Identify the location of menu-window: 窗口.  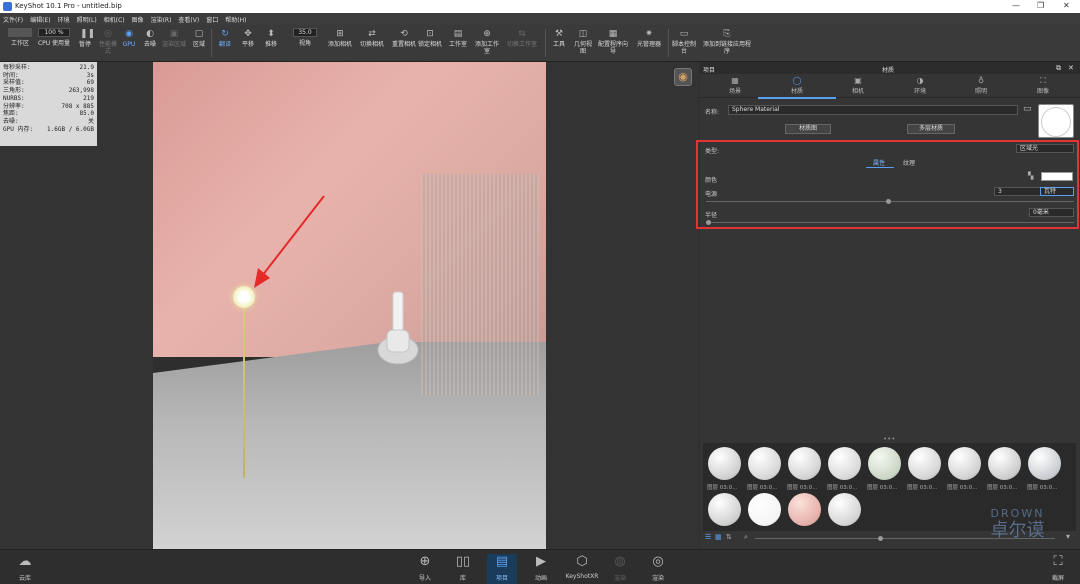
(212, 19).